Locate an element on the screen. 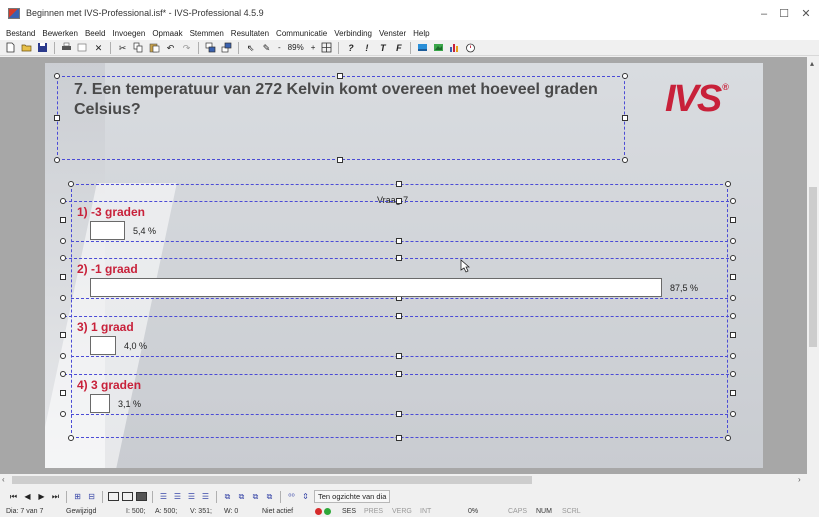 Image resolution: width=819 pixels, height=517 pixels. previous-slide-icon: ◀ is located at coordinates (27, 496).